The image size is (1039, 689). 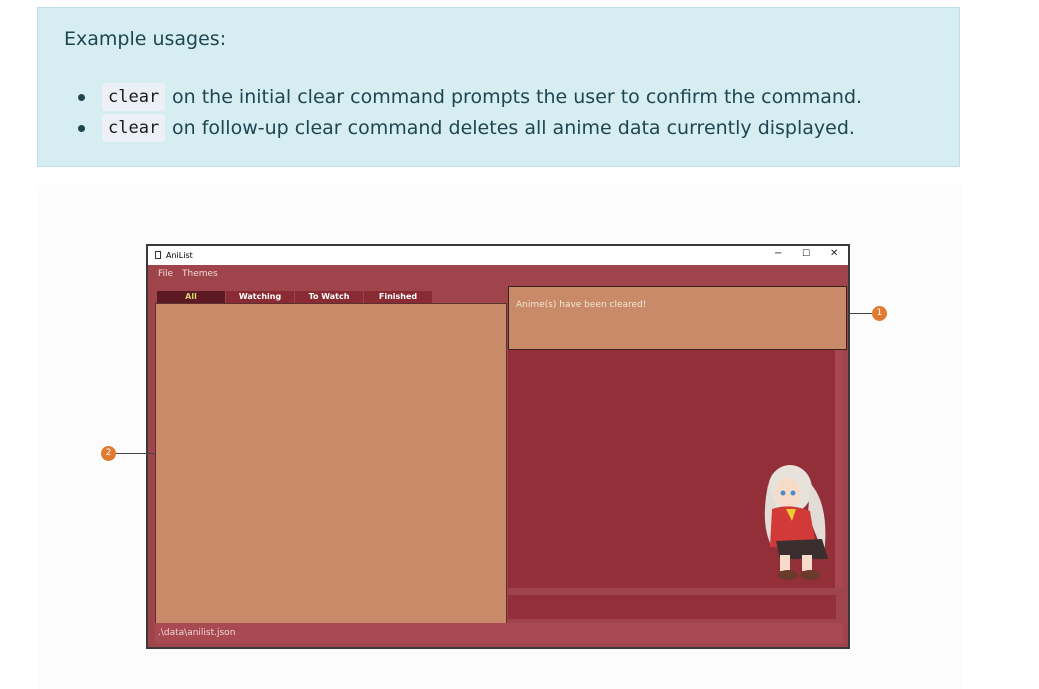 I want to click on leg-right, so click(x=807, y=563).